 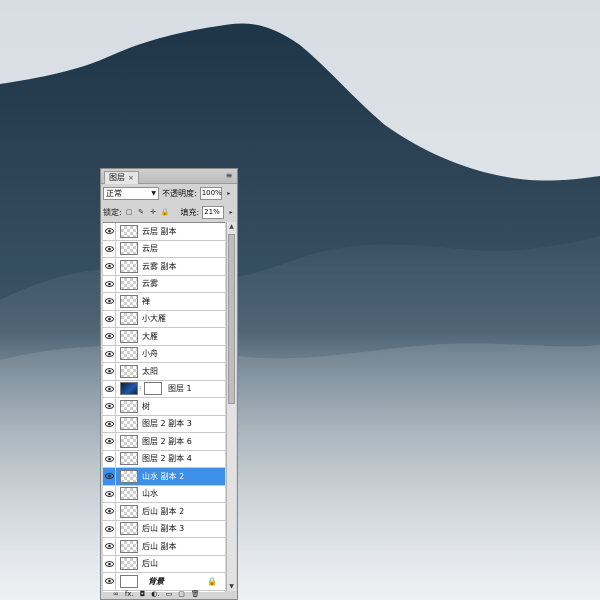 I want to click on mask-icon: ◘, so click(x=143, y=594).